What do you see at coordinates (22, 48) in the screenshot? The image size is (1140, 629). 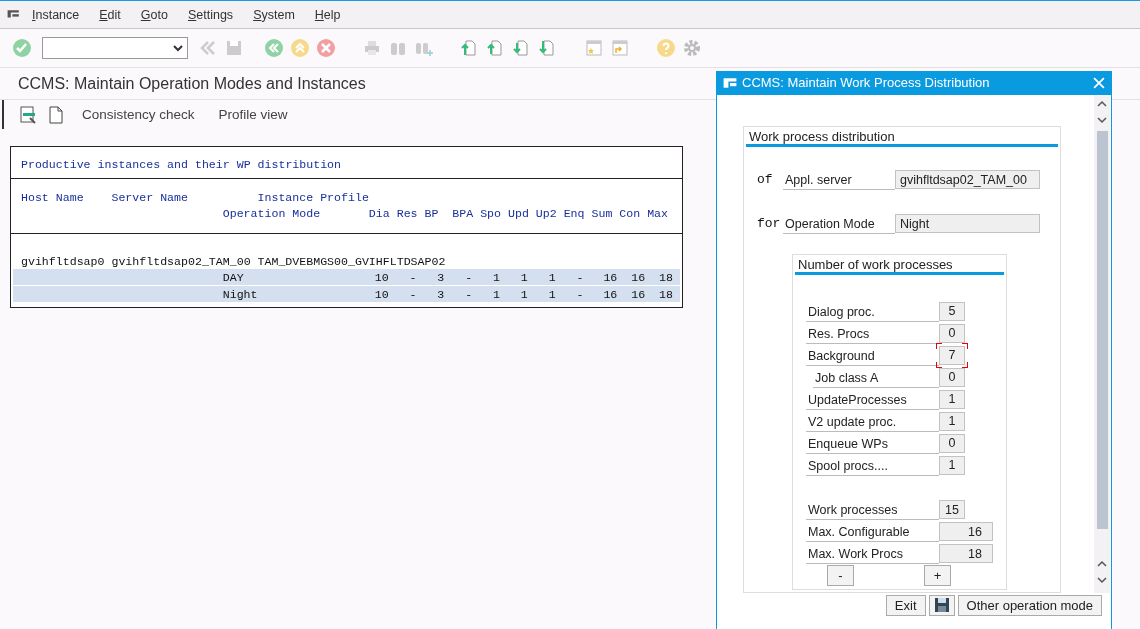 I see `confirm-icon` at bounding box center [22, 48].